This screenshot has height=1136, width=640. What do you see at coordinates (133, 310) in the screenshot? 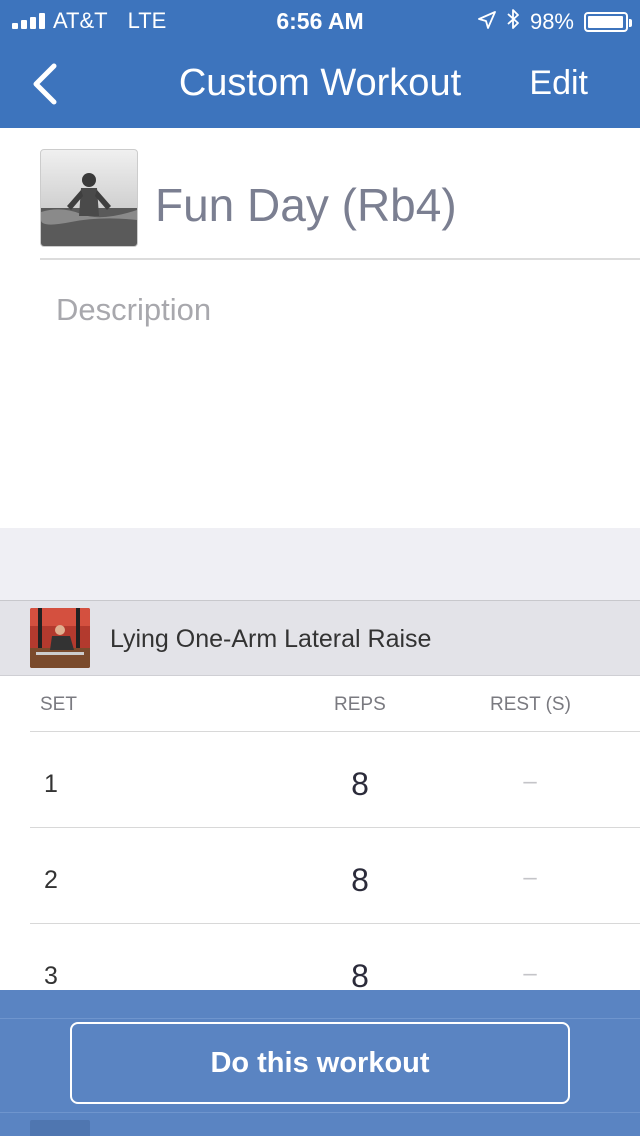
I see `description-field: Description` at bounding box center [133, 310].